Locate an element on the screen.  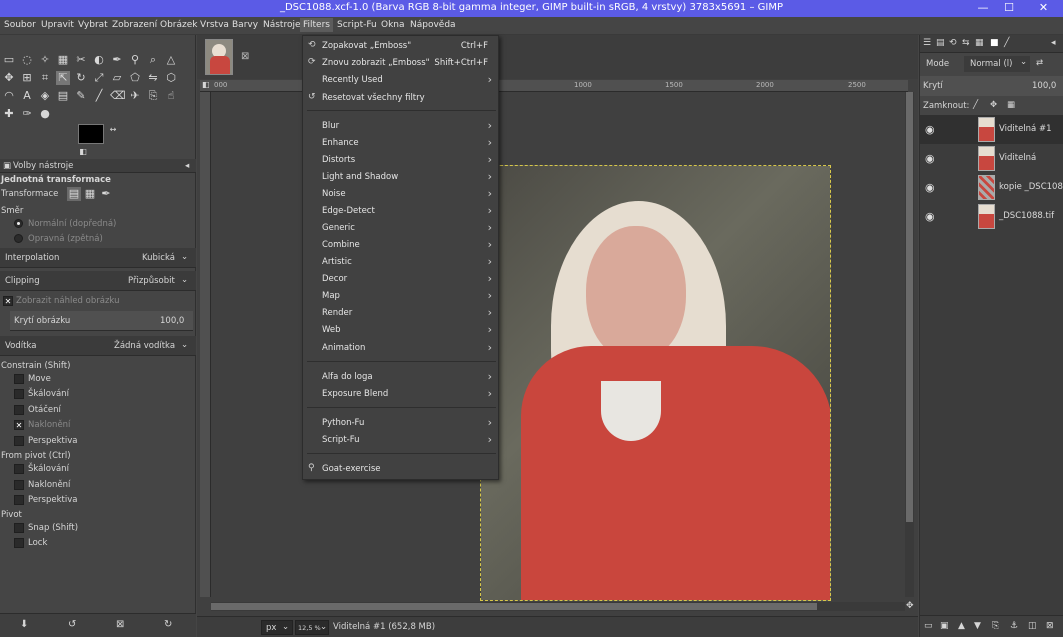
mask-icon: ◫ is located at coordinates (1032, 626).